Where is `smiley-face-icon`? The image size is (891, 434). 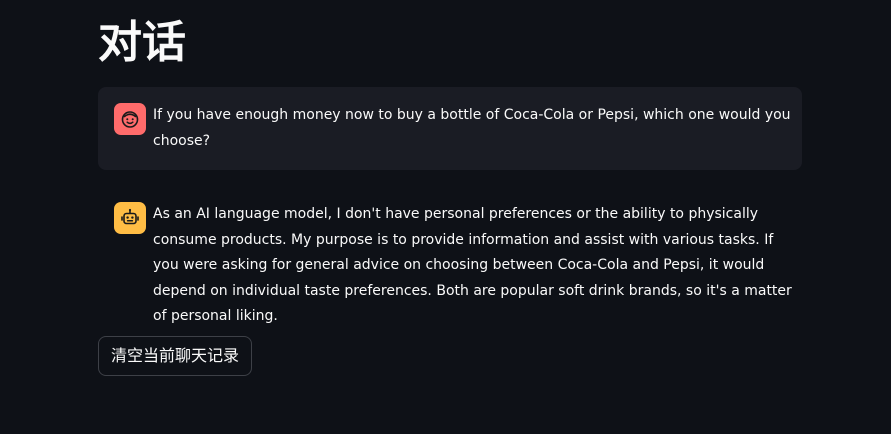
smiley-face-icon is located at coordinates (130, 119).